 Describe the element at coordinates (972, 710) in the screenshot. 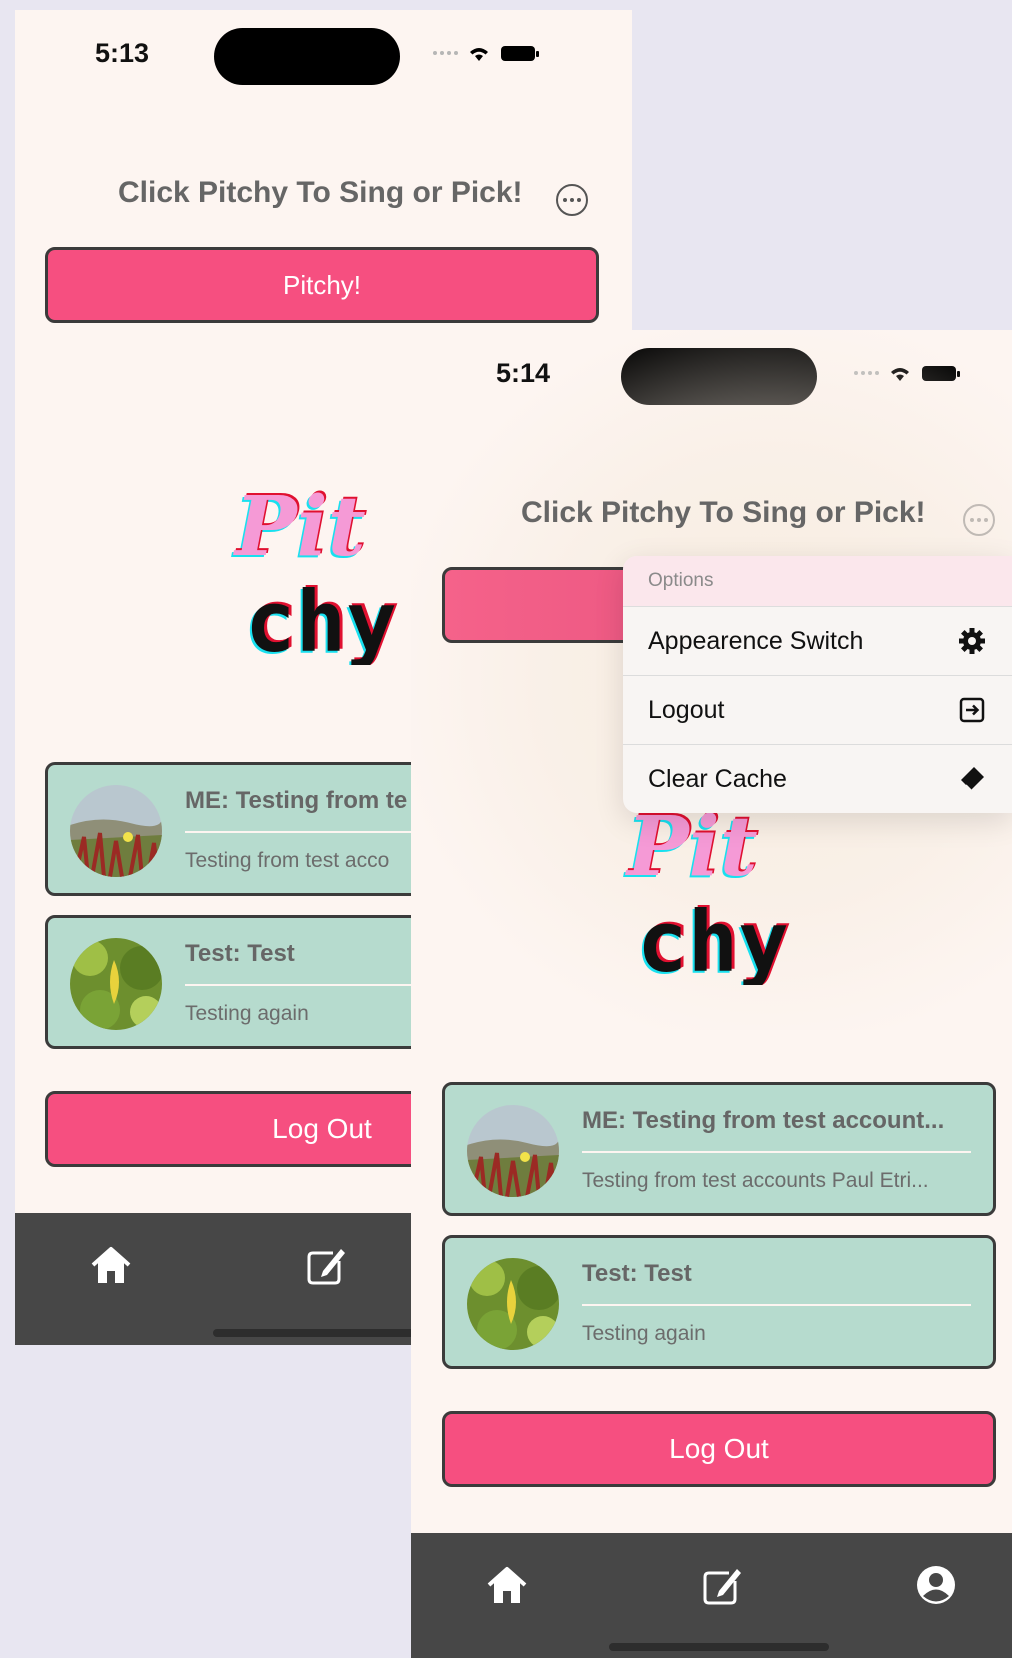

I see `logout-arrow-icon` at that location.